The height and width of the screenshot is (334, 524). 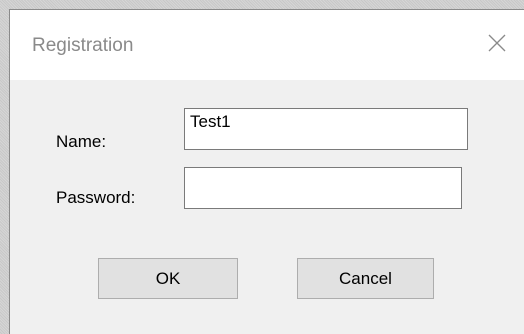 What do you see at coordinates (323, 188) in the screenshot?
I see `password-field` at bounding box center [323, 188].